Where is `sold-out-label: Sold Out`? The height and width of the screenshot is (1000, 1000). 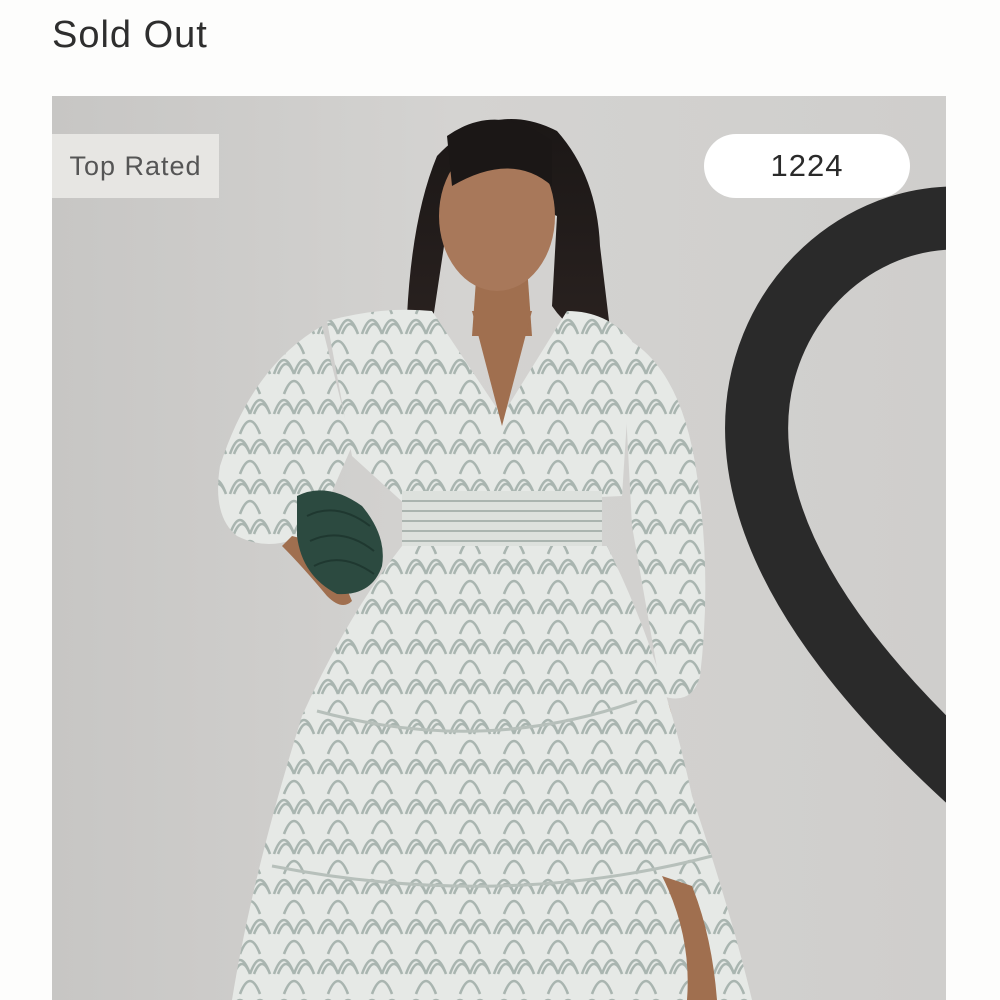
sold-out-label: Sold Out is located at coordinates (130, 35).